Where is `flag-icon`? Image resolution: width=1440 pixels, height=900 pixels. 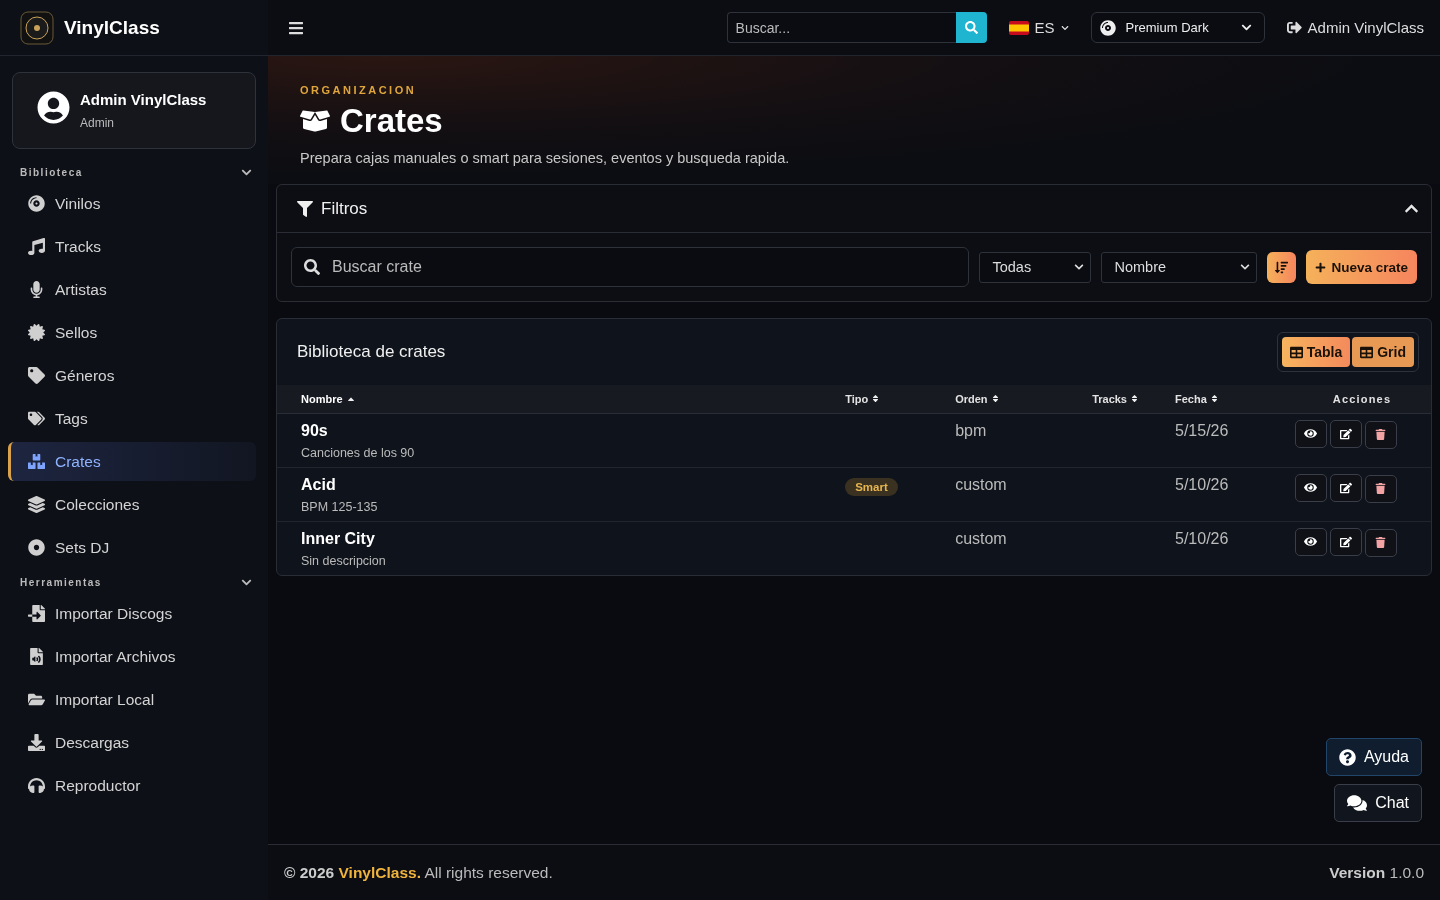 flag-icon is located at coordinates (1018, 27).